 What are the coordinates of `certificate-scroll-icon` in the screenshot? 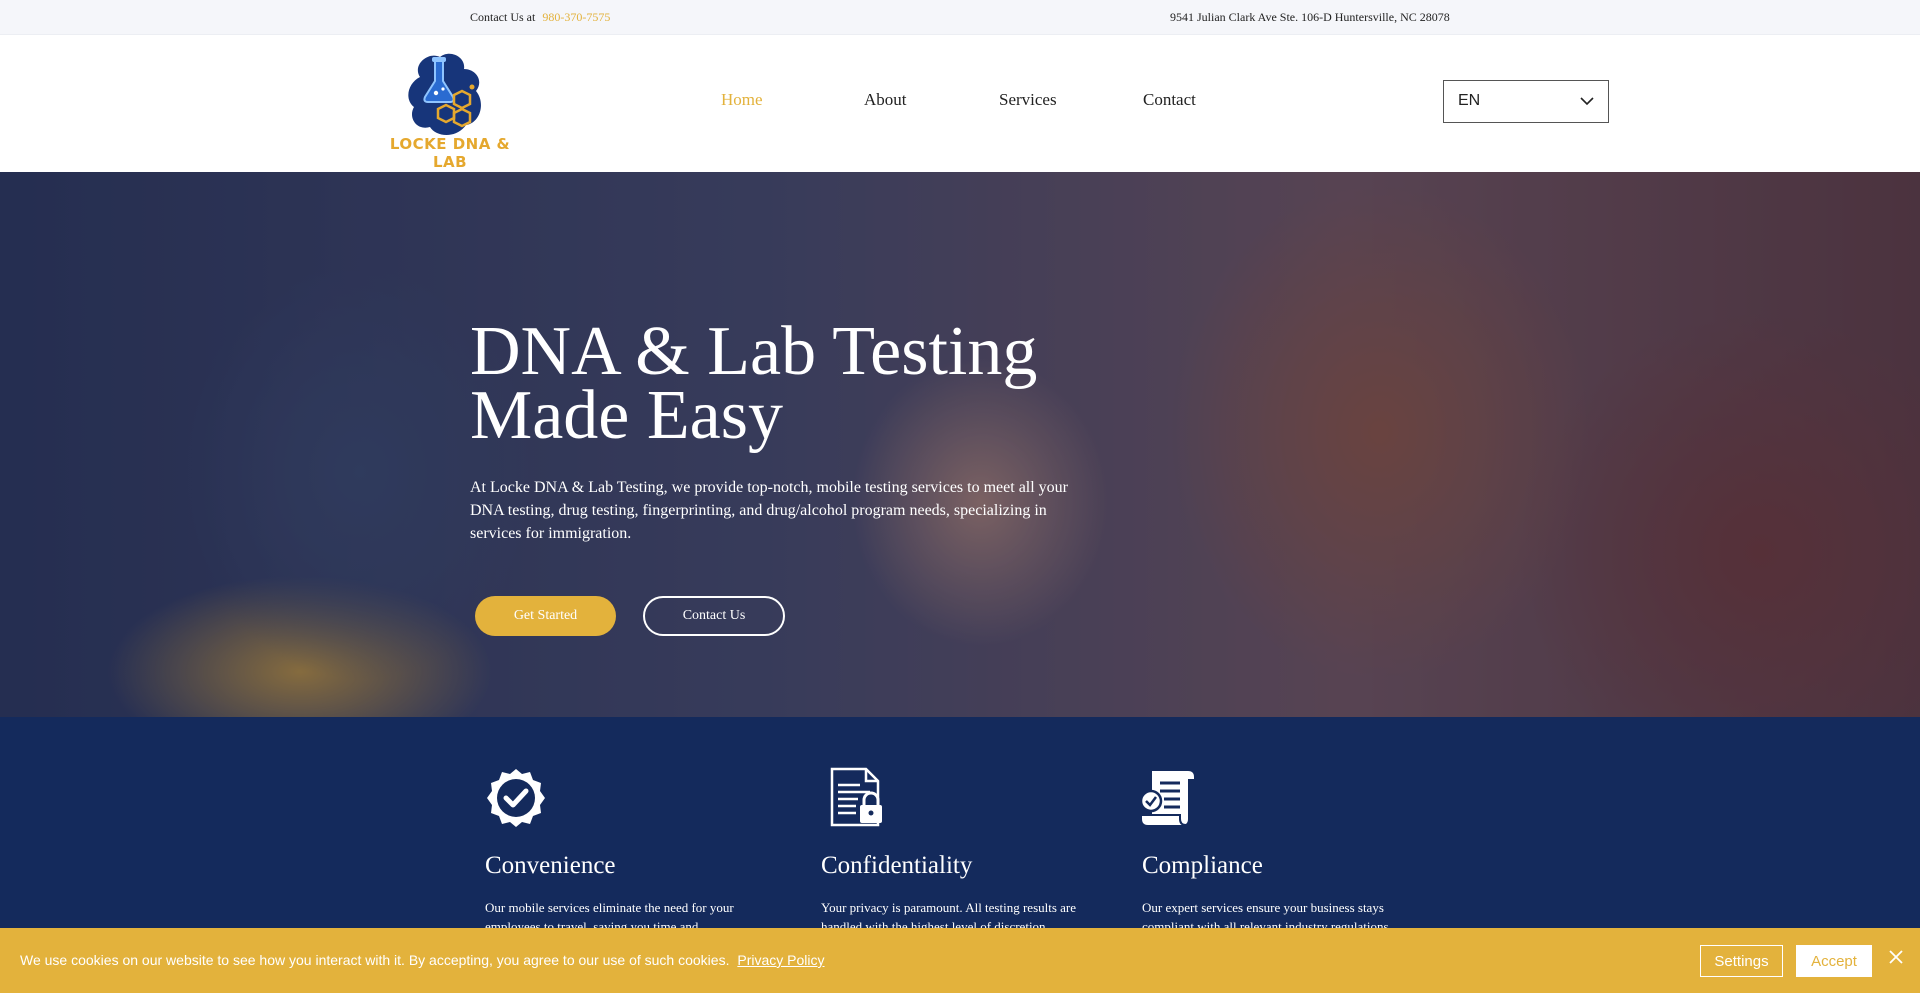 It's located at (1166, 798).